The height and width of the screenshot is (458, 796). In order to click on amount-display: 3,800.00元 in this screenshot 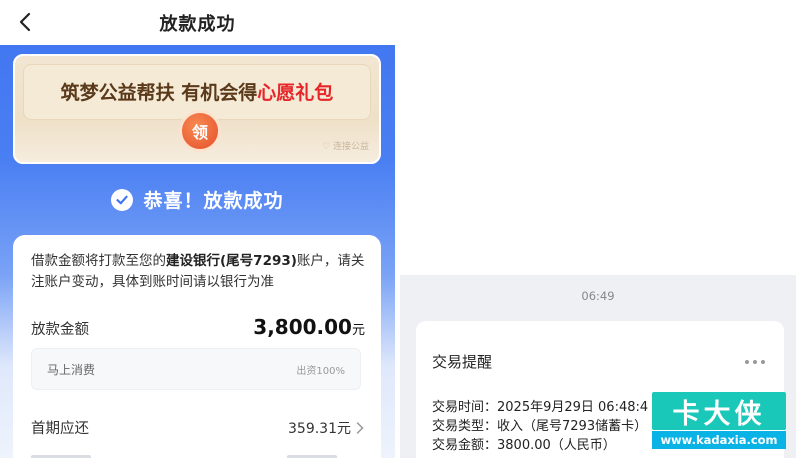, I will do `click(309, 327)`.